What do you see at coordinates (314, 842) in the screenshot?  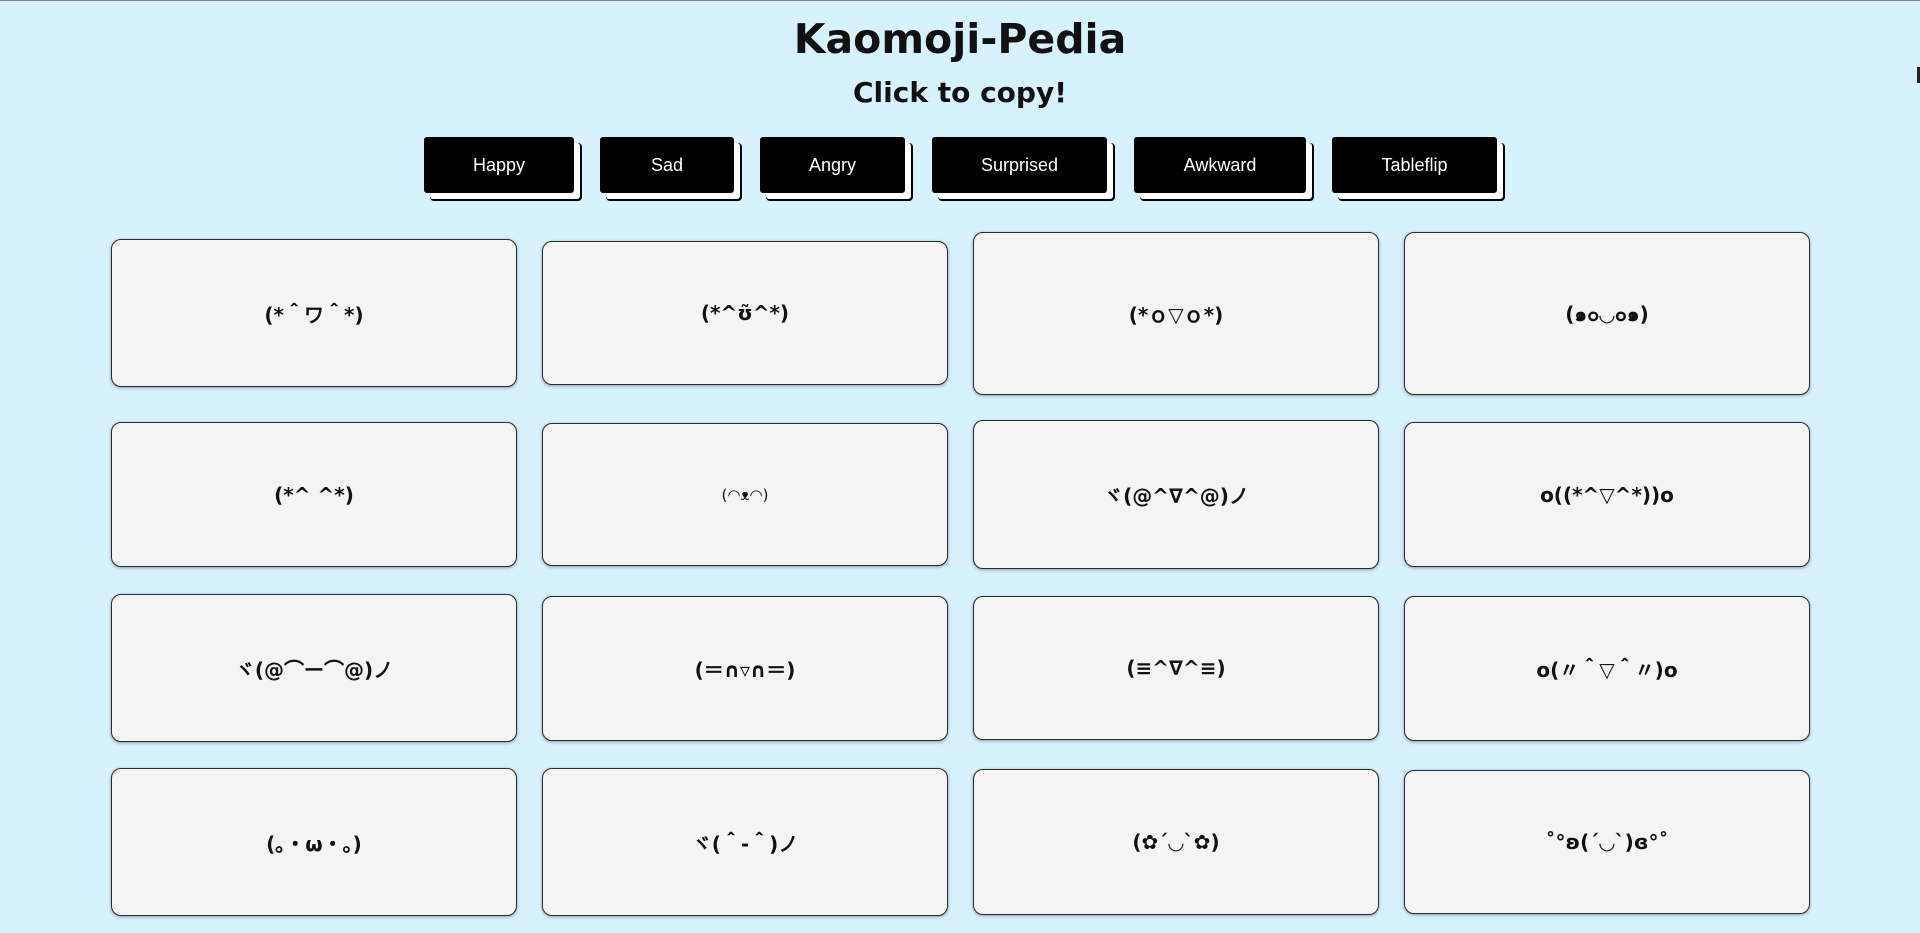 I see `kaomoji-card: (｡・ω・｡)` at bounding box center [314, 842].